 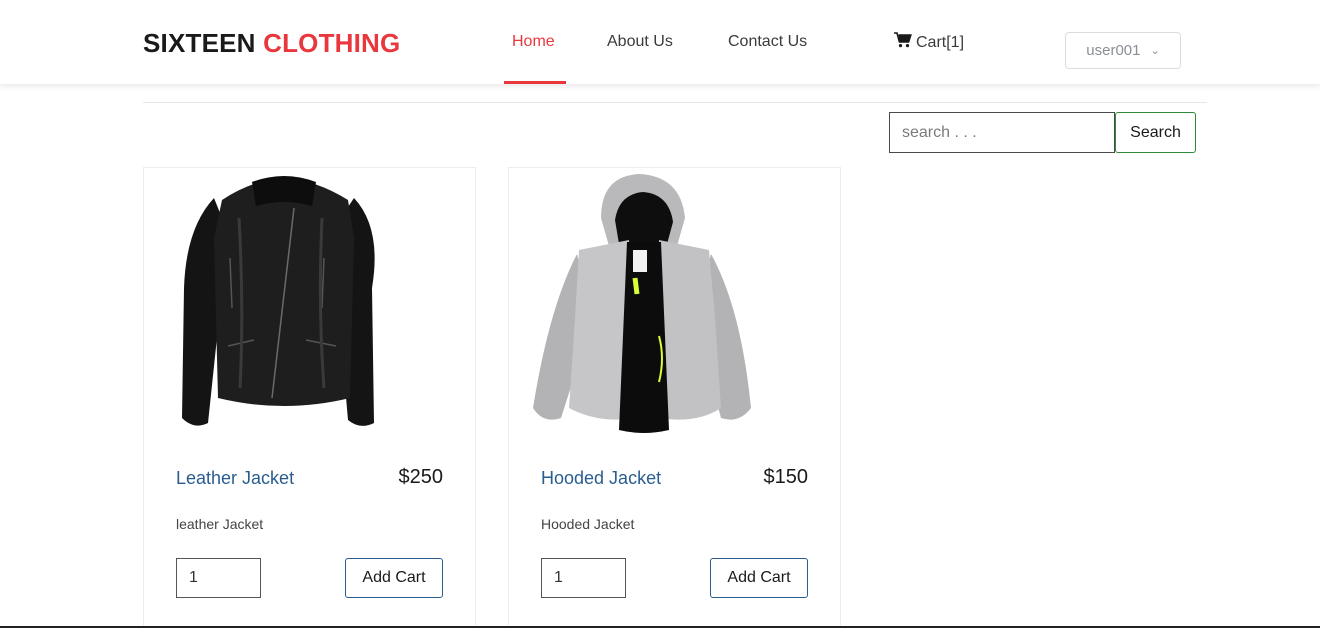 What do you see at coordinates (421, 477) in the screenshot?
I see `product-price: $250` at bounding box center [421, 477].